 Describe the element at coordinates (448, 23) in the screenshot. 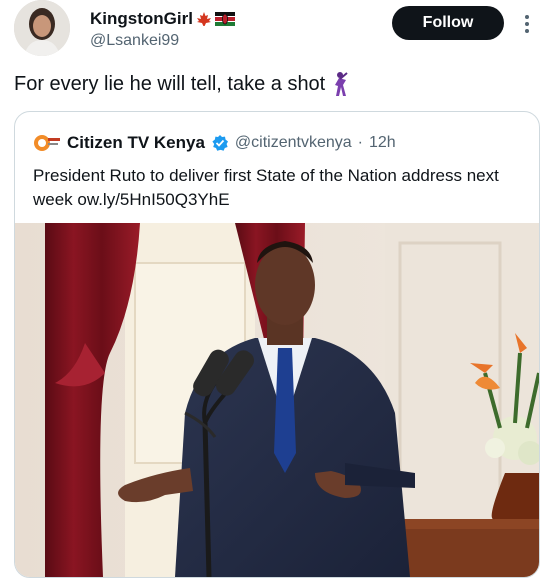

I see `follow-button: Follow` at that location.